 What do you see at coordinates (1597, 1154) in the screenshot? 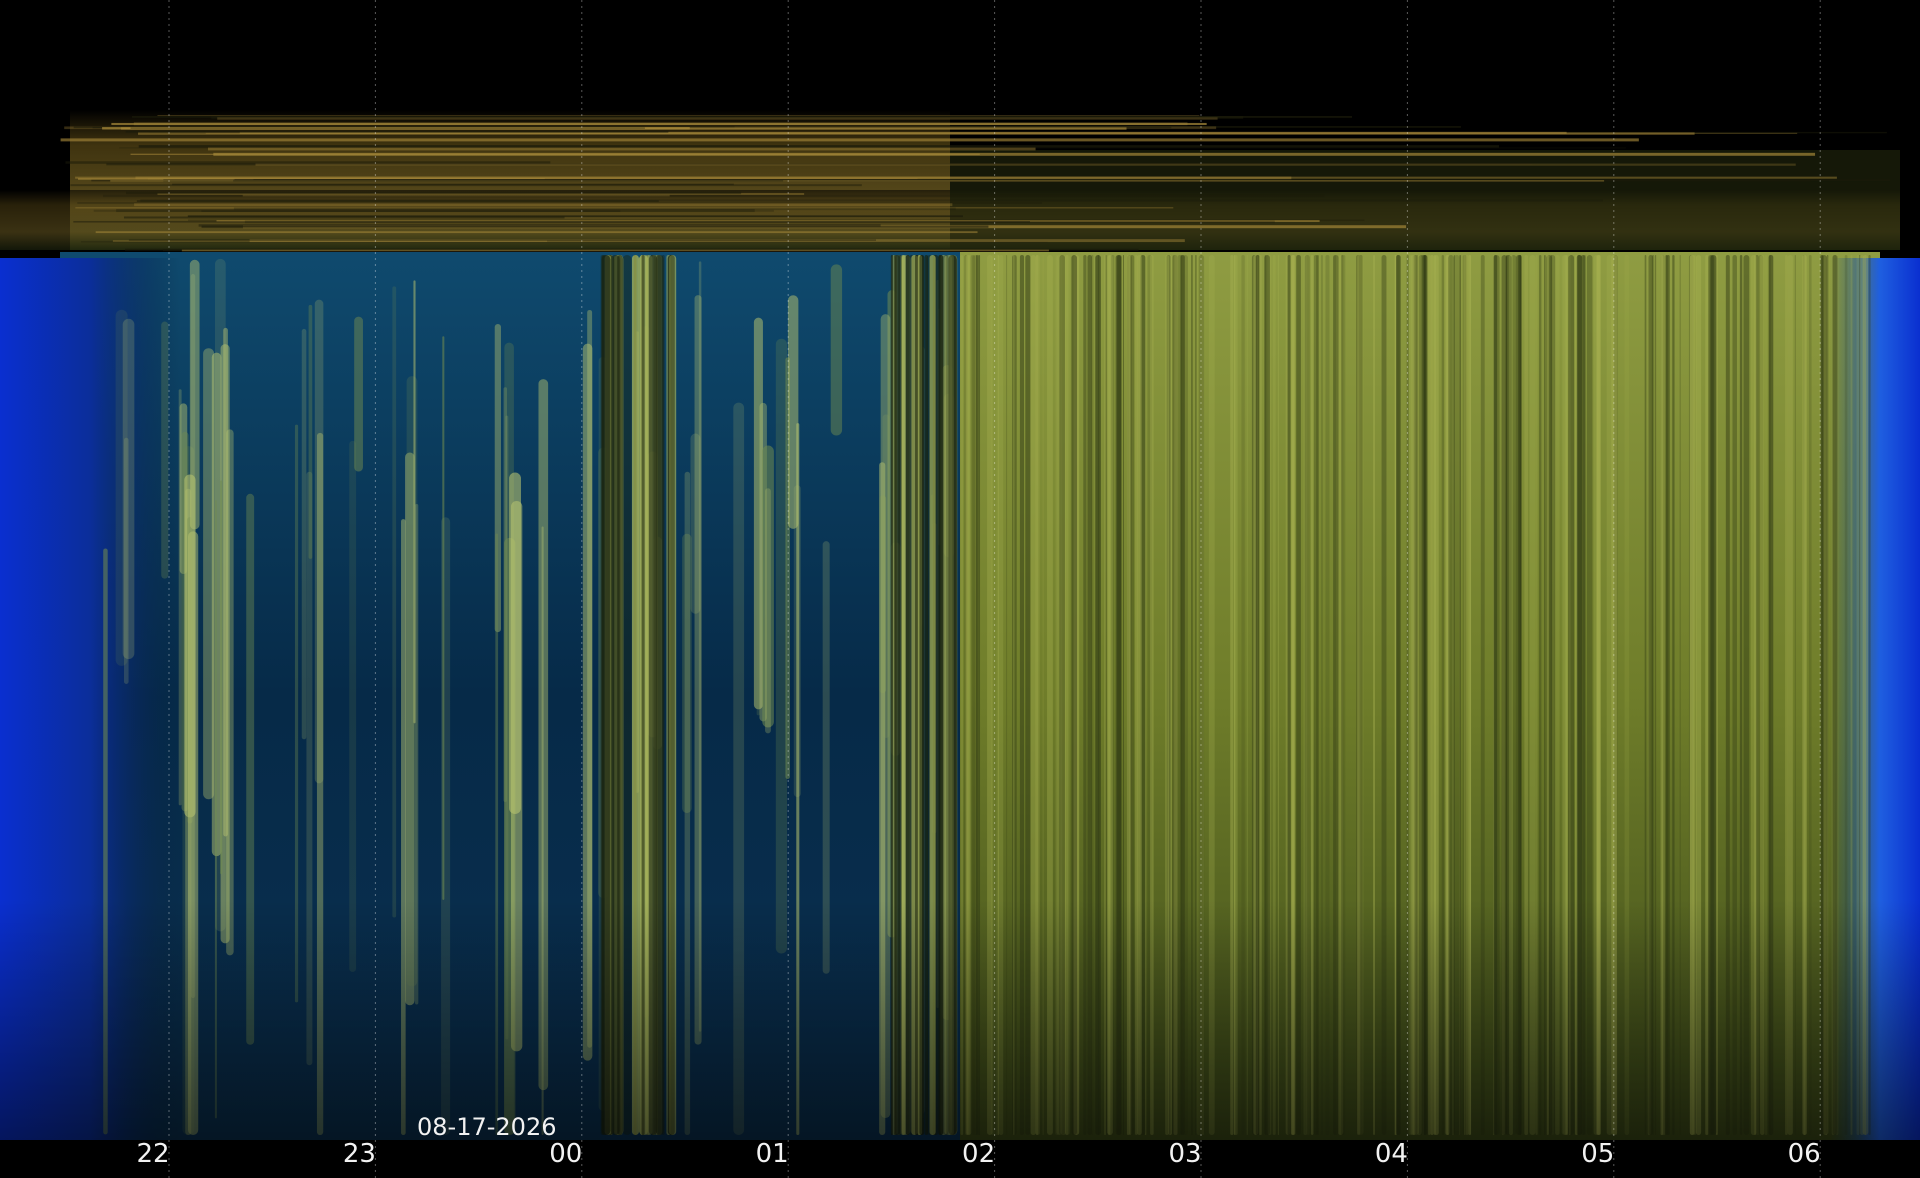
I see `x-tick-label-05: 05` at bounding box center [1597, 1154].